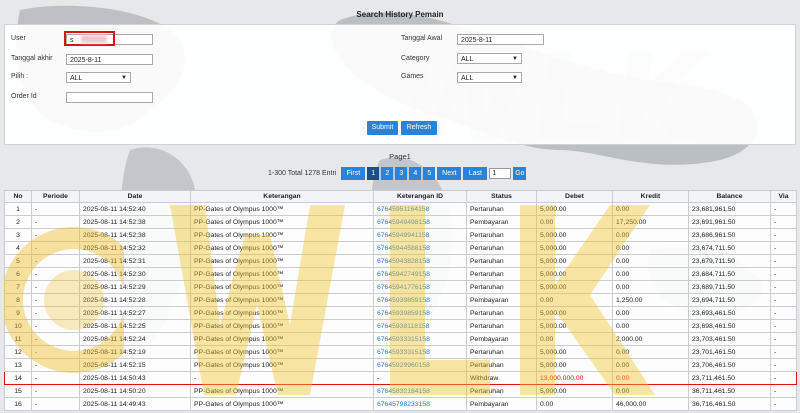  Describe the element at coordinates (18, 209) in the screenshot. I see `cell-no: 1` at that location.